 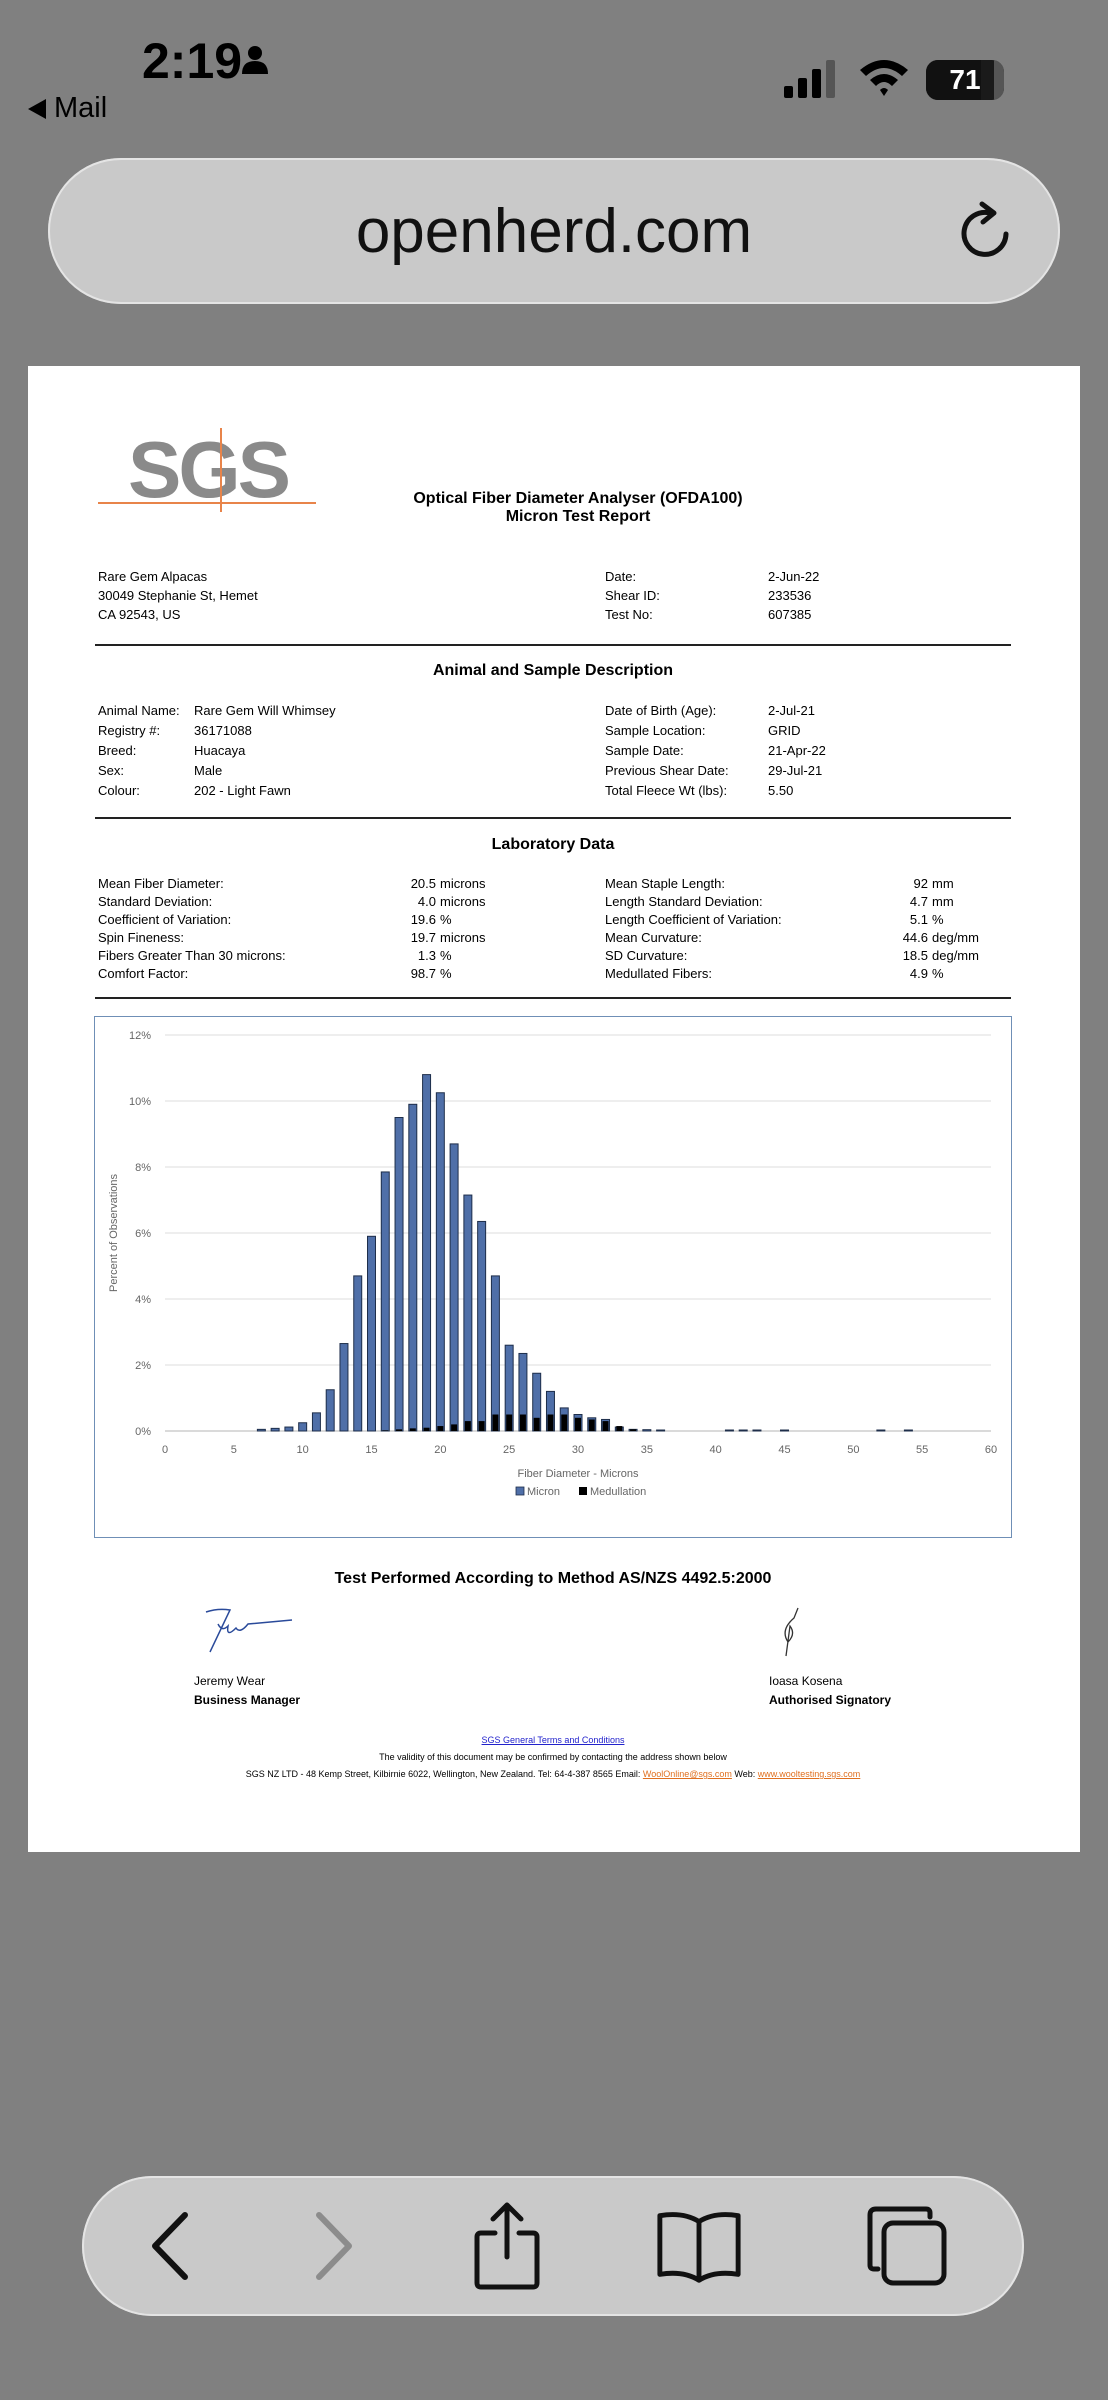 What do you see at coordinates (830, 1700) in the screenshot?
I see `signatory-title: Authorised Signatory` at bounding box center [830, 1700].